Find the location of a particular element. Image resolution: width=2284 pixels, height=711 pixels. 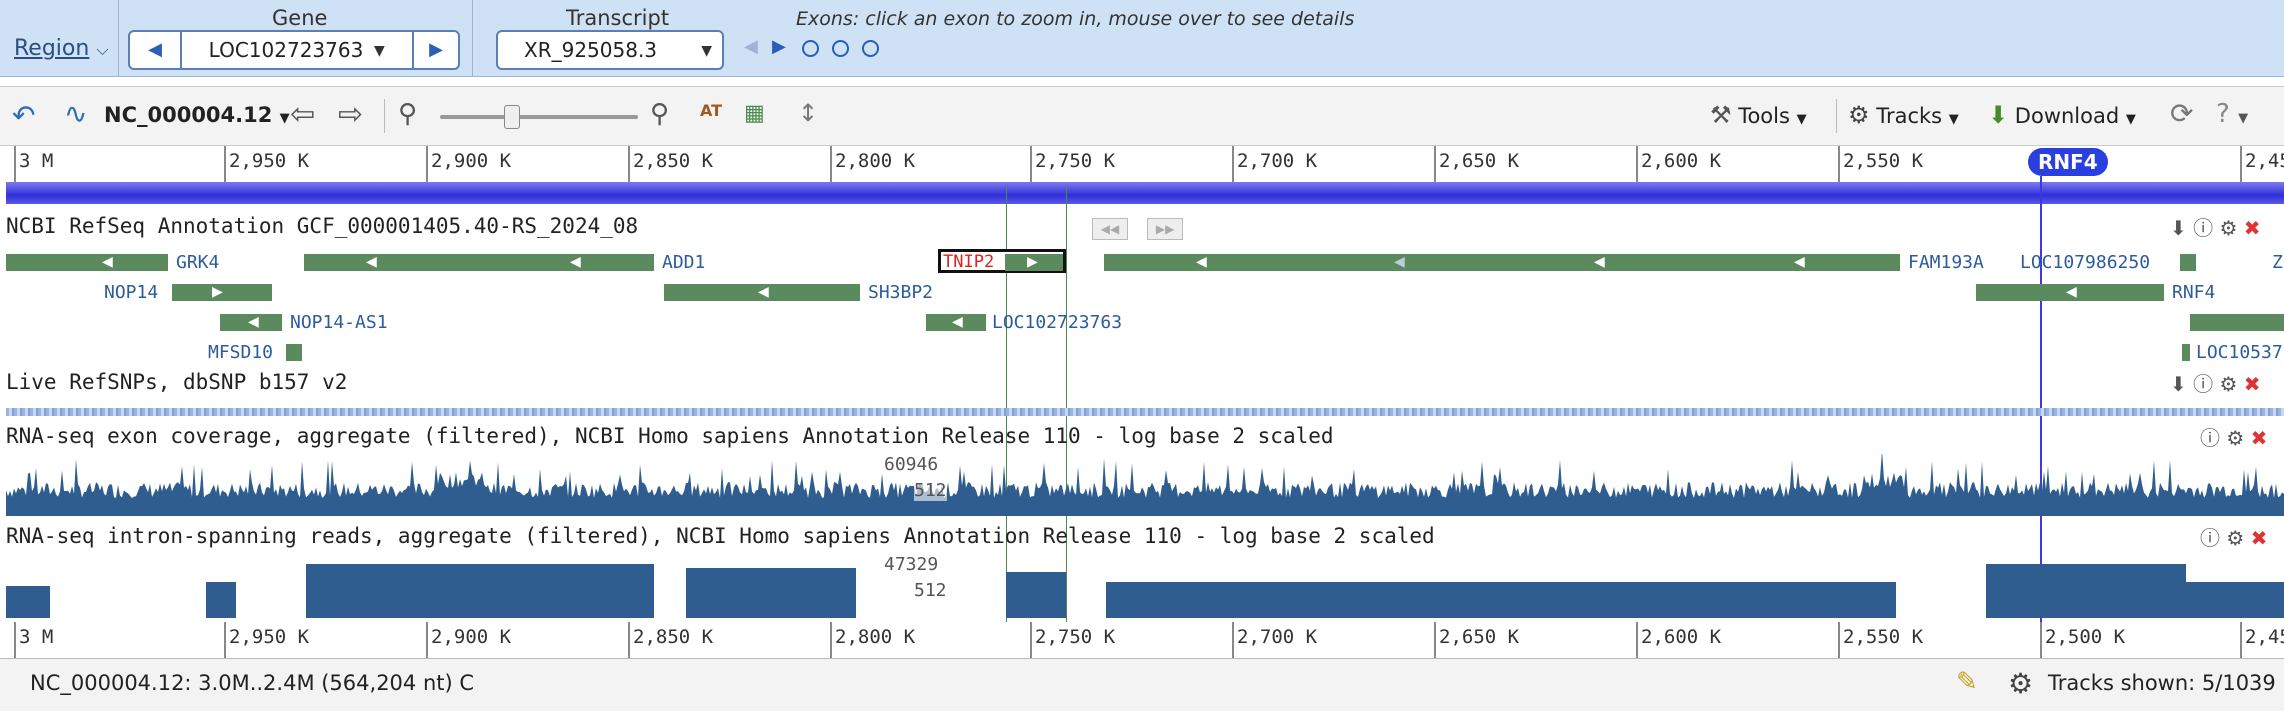

snp-density-band is located at coordinates (1145, 412).